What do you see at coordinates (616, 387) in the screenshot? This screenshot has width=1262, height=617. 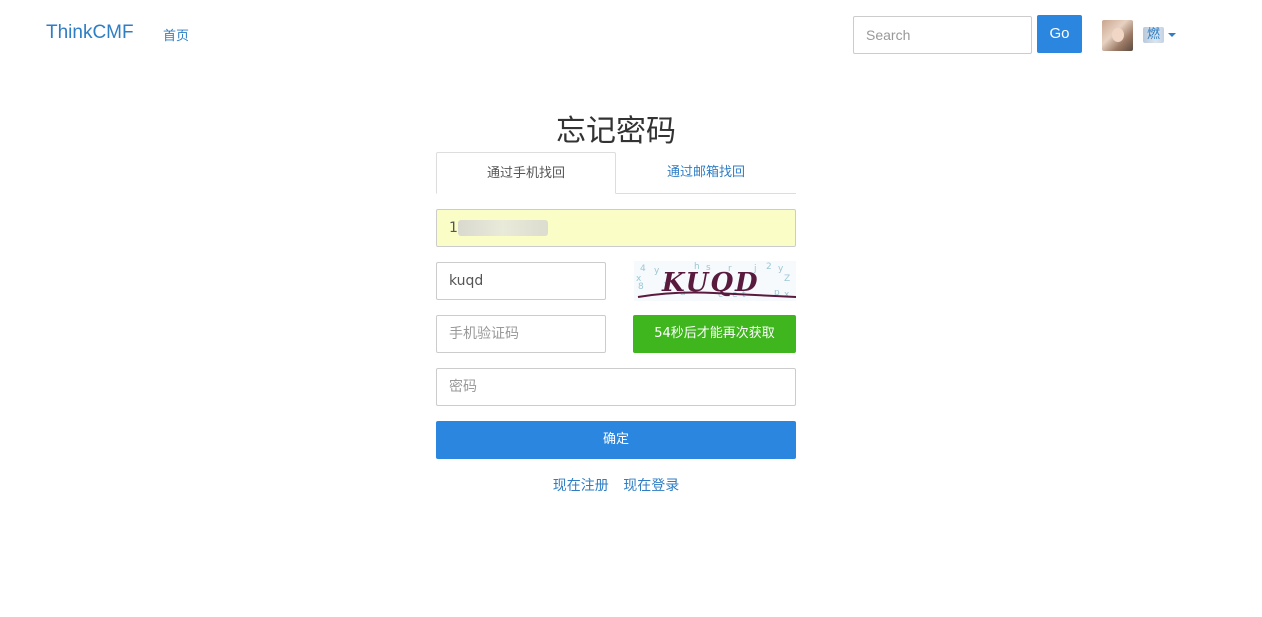 I see `password-input: 密码` at bounding box center [616, 387].